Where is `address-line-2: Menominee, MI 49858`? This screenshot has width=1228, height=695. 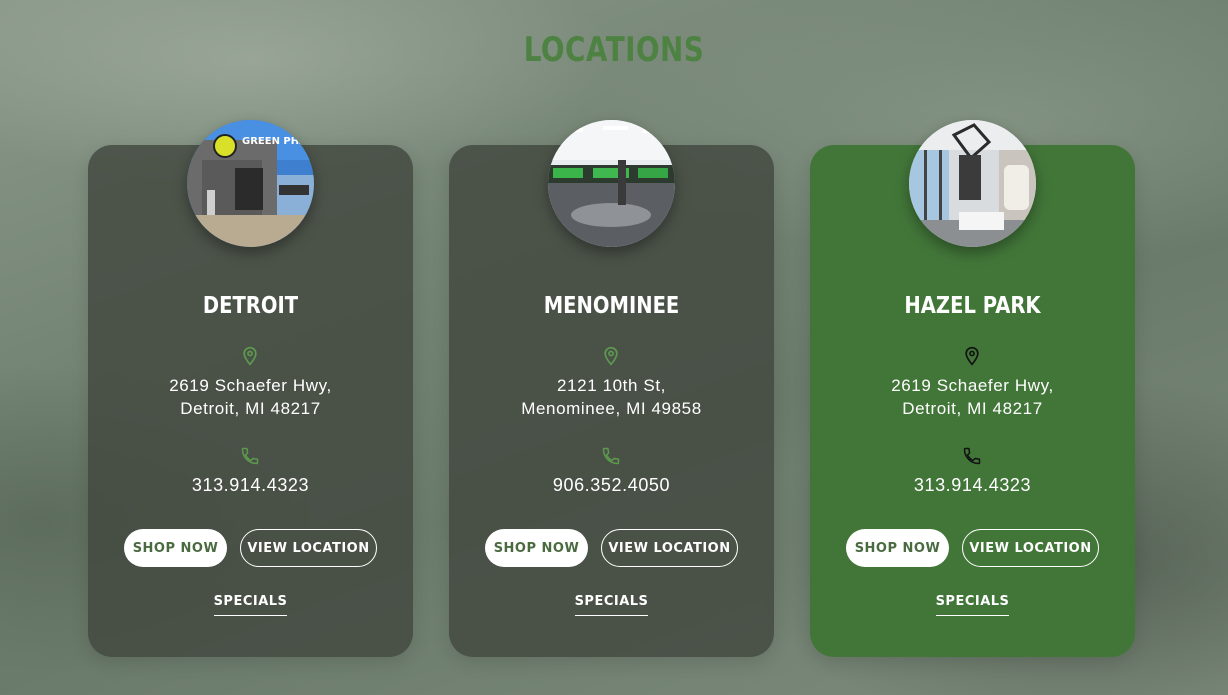 address-line-2: Menominee, MI 49858 is located at coordinates (611, 408).